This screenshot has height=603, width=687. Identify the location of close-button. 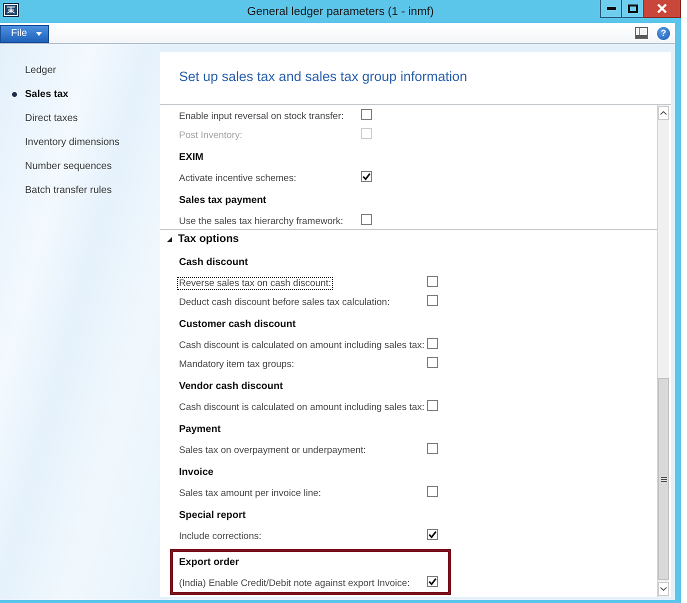
(662, 9).